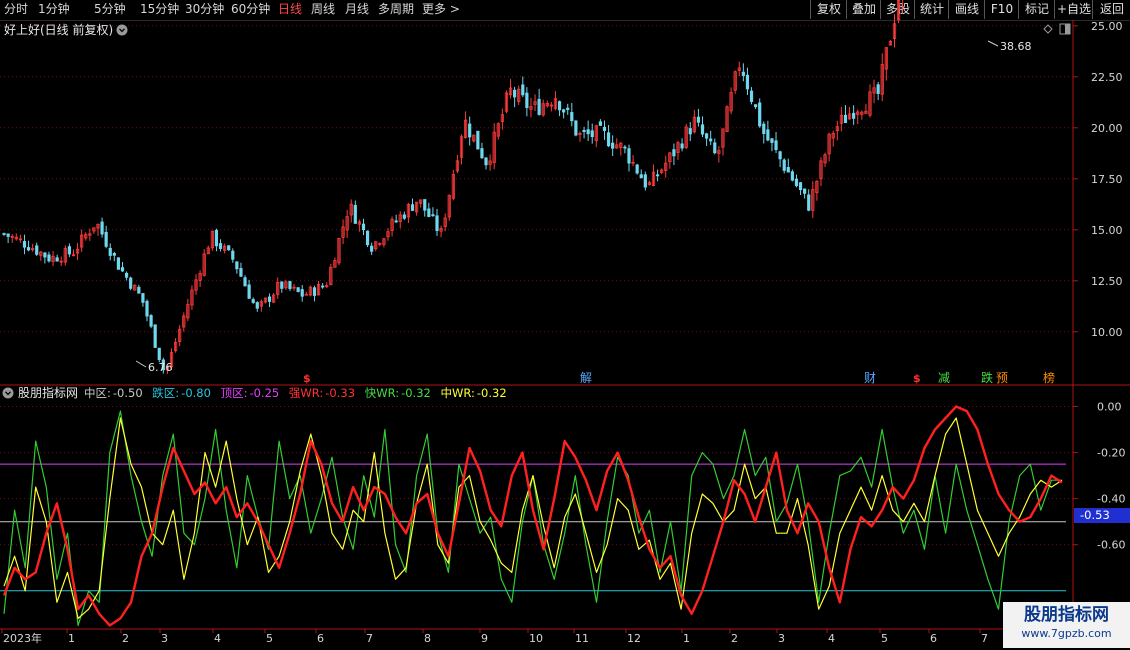  What do you see at coordinates (1107, 128) in the screenshot?
I see `price-tick-label: 20.00` at bounding box center [1107, 128].